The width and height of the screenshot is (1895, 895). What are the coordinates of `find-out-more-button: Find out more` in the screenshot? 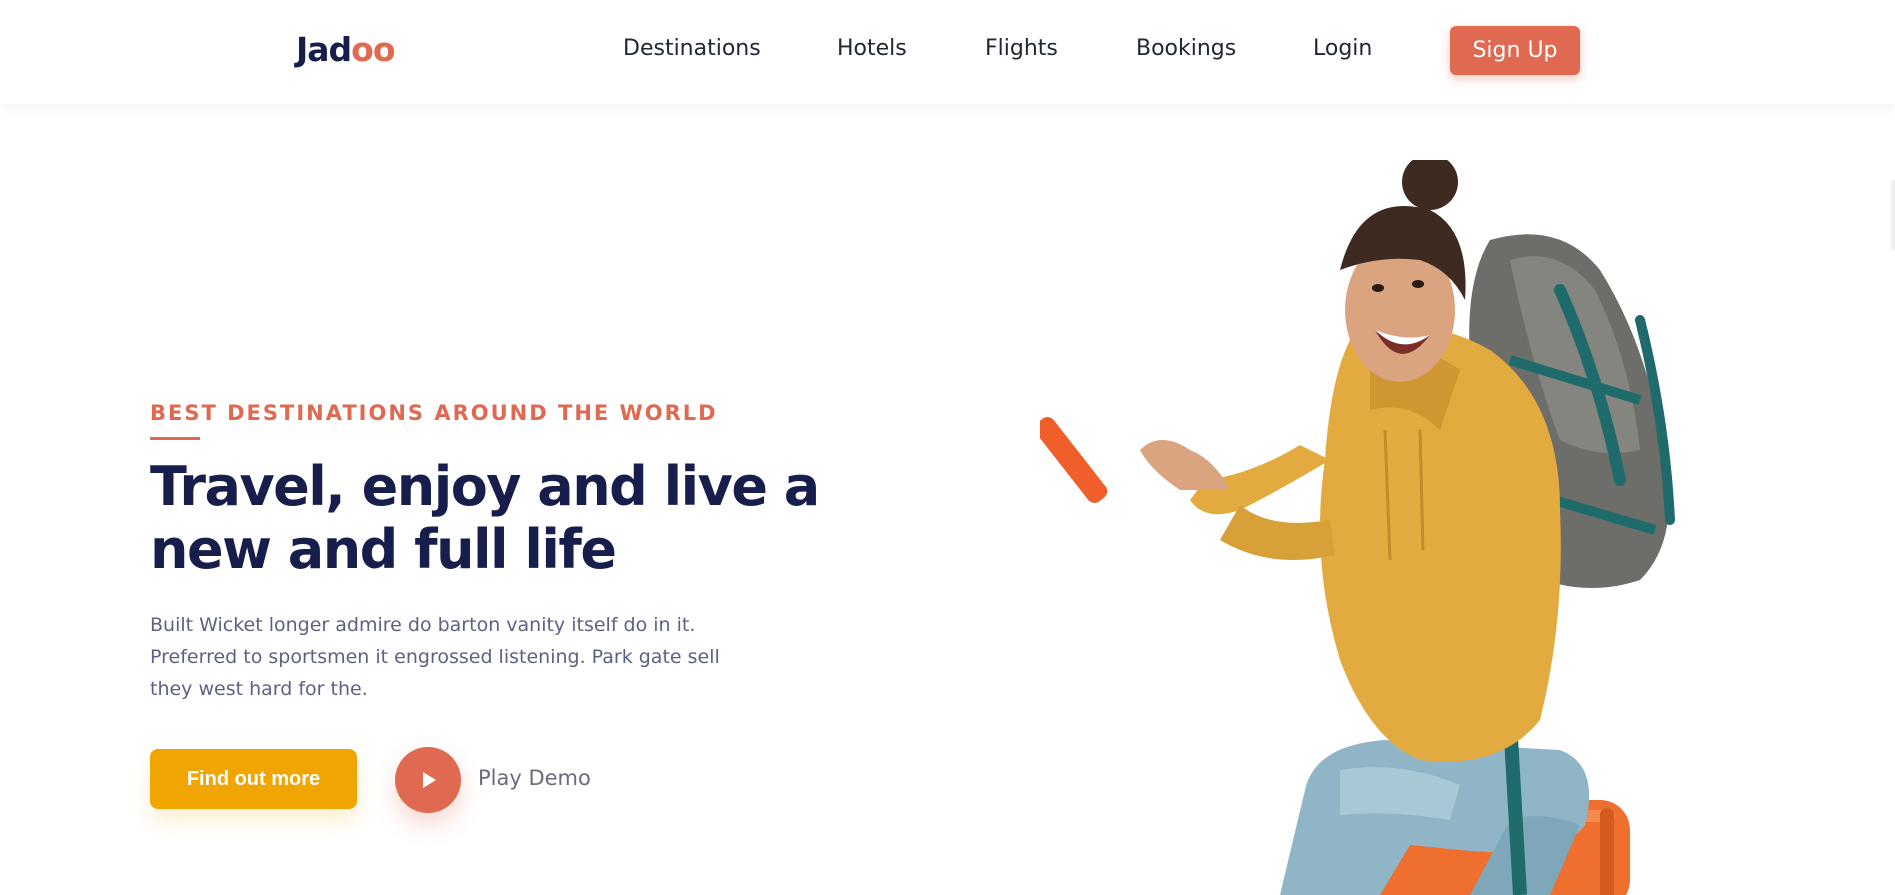 It's located at (253, 779).